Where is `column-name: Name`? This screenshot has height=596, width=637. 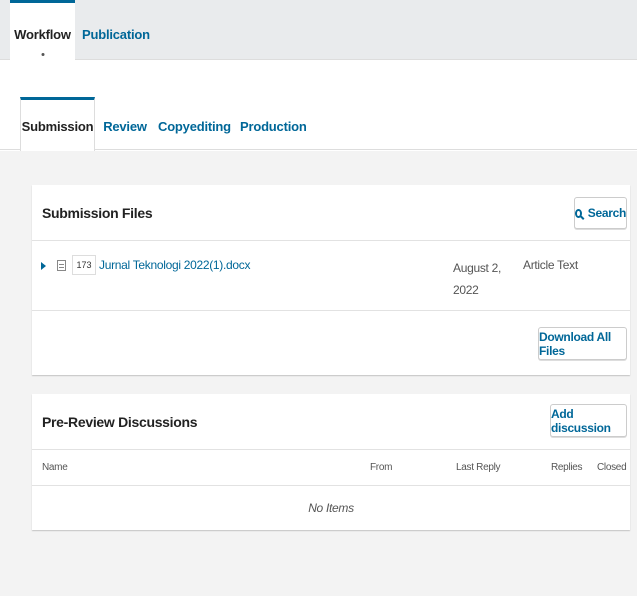
column-name: Name is located at coordinates (55, 467).